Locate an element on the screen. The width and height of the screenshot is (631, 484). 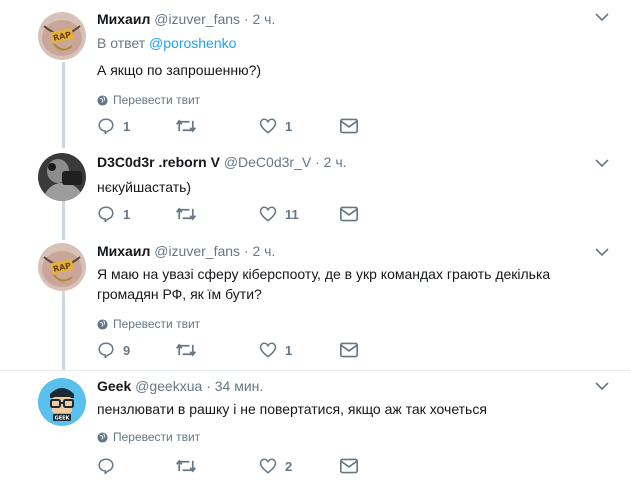
like-count: 2 is located at coordinates (289, 466).